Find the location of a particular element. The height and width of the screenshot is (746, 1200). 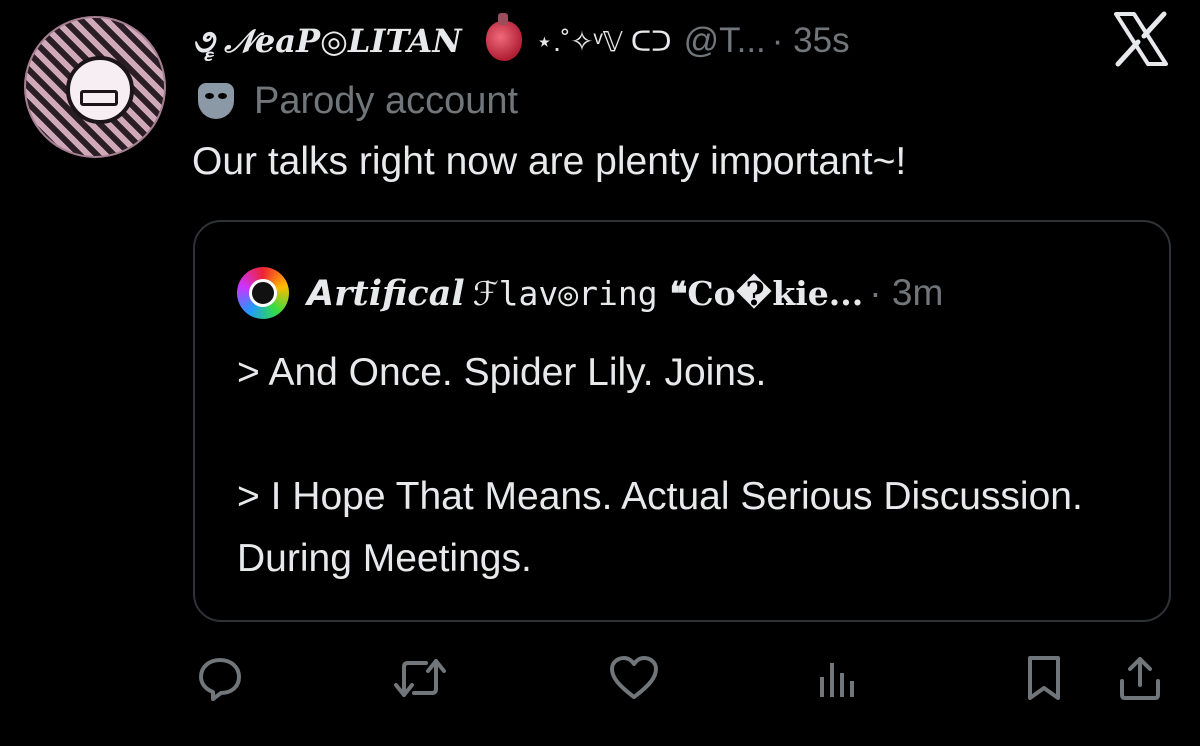

heart-icon is located at coordinates (634, 678).